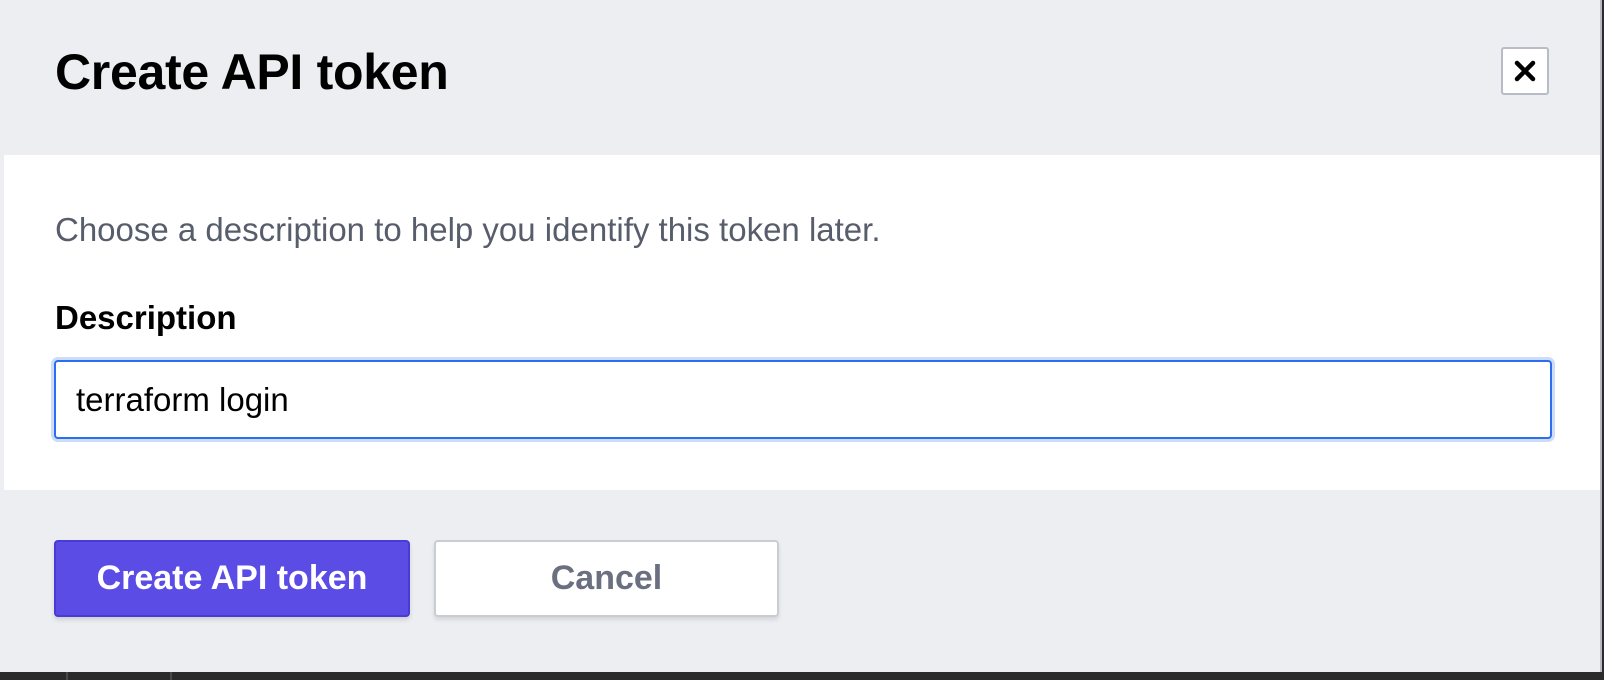 This screenshot has height=680, width=1604. Describe the element at coordinates (802, 676) in the screenshot. I see `background-window-edge` at that location.